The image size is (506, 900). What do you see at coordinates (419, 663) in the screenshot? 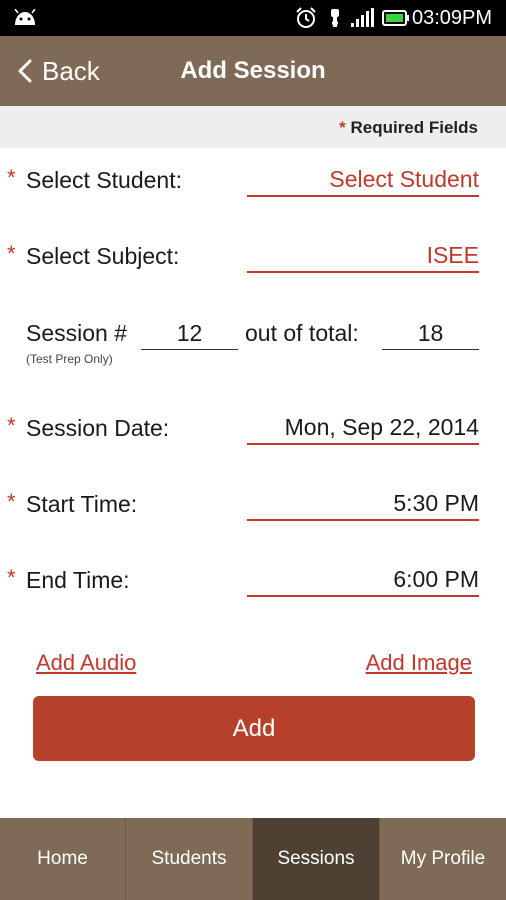
I see `add-image-link: Add Image` at bounding box center [419, 663].